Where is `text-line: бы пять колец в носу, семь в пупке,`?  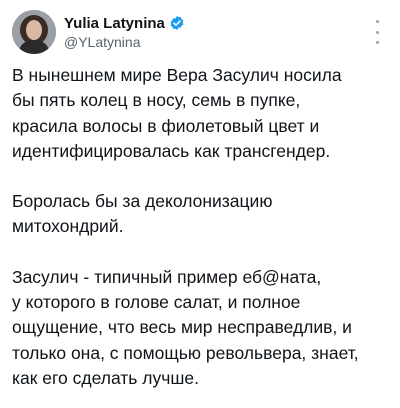 text-line: бы пять колец в носу, семь в пупке, is located at coordinates (156, 100).